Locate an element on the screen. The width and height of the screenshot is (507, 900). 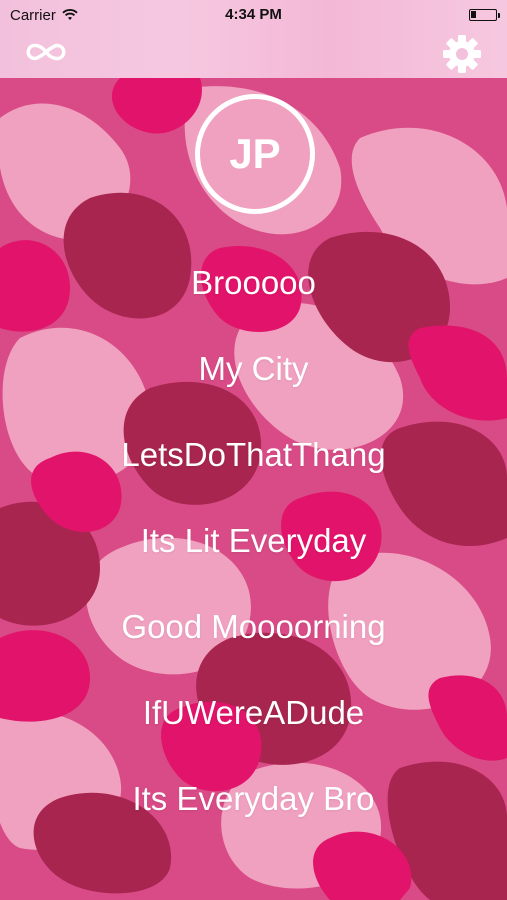
gear-icon is located at coordinates (462, 54).